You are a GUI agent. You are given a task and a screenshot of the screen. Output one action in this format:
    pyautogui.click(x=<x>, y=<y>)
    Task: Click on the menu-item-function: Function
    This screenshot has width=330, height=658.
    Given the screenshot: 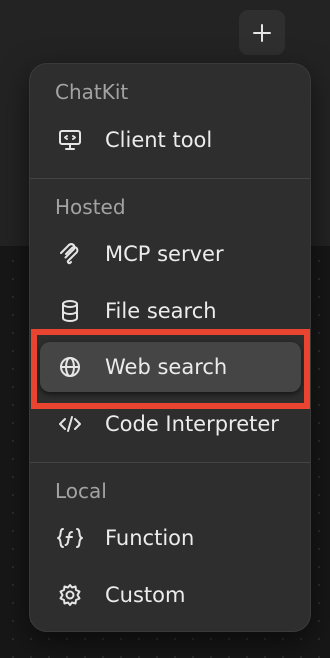 What is the action you would take?
    pyautogui.click(x=170, y=538)
    